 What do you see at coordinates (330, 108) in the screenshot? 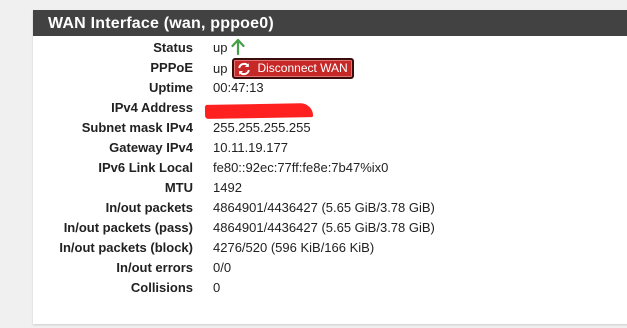
I see `row-ipv4-address: IPv4 Address` at bounding box center [330, 108].